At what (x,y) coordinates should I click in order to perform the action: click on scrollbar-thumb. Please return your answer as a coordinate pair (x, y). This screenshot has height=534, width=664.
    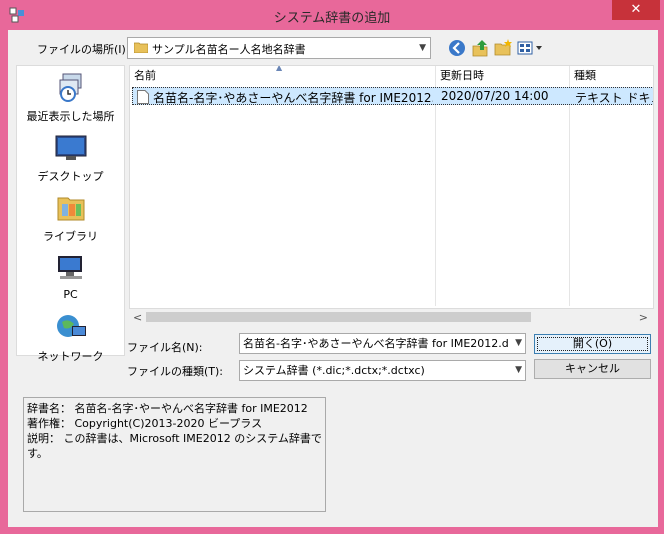
    Looking at the image, I should click on (338, 317).